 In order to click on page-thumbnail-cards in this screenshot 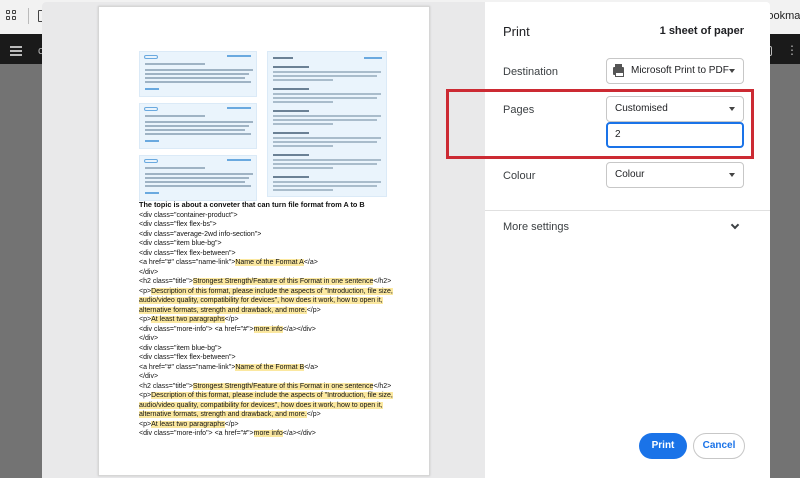, I will do `click(264, 126)`.